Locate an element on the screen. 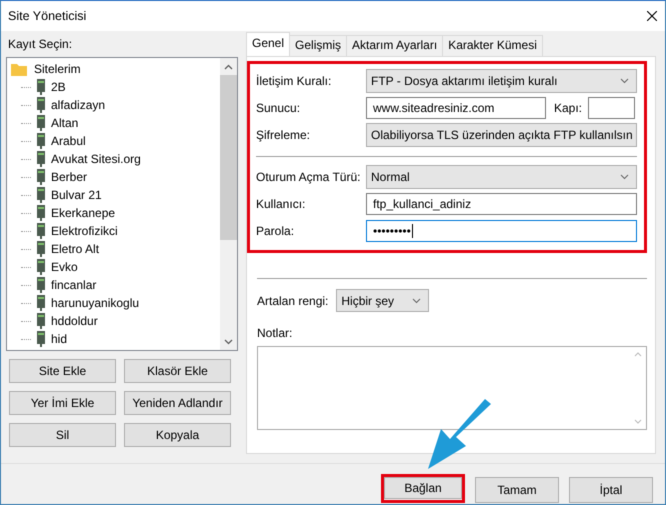 This screenshot has height=505, width=666. tree-folder: Sitelerim is located at coordinates (57, 69).